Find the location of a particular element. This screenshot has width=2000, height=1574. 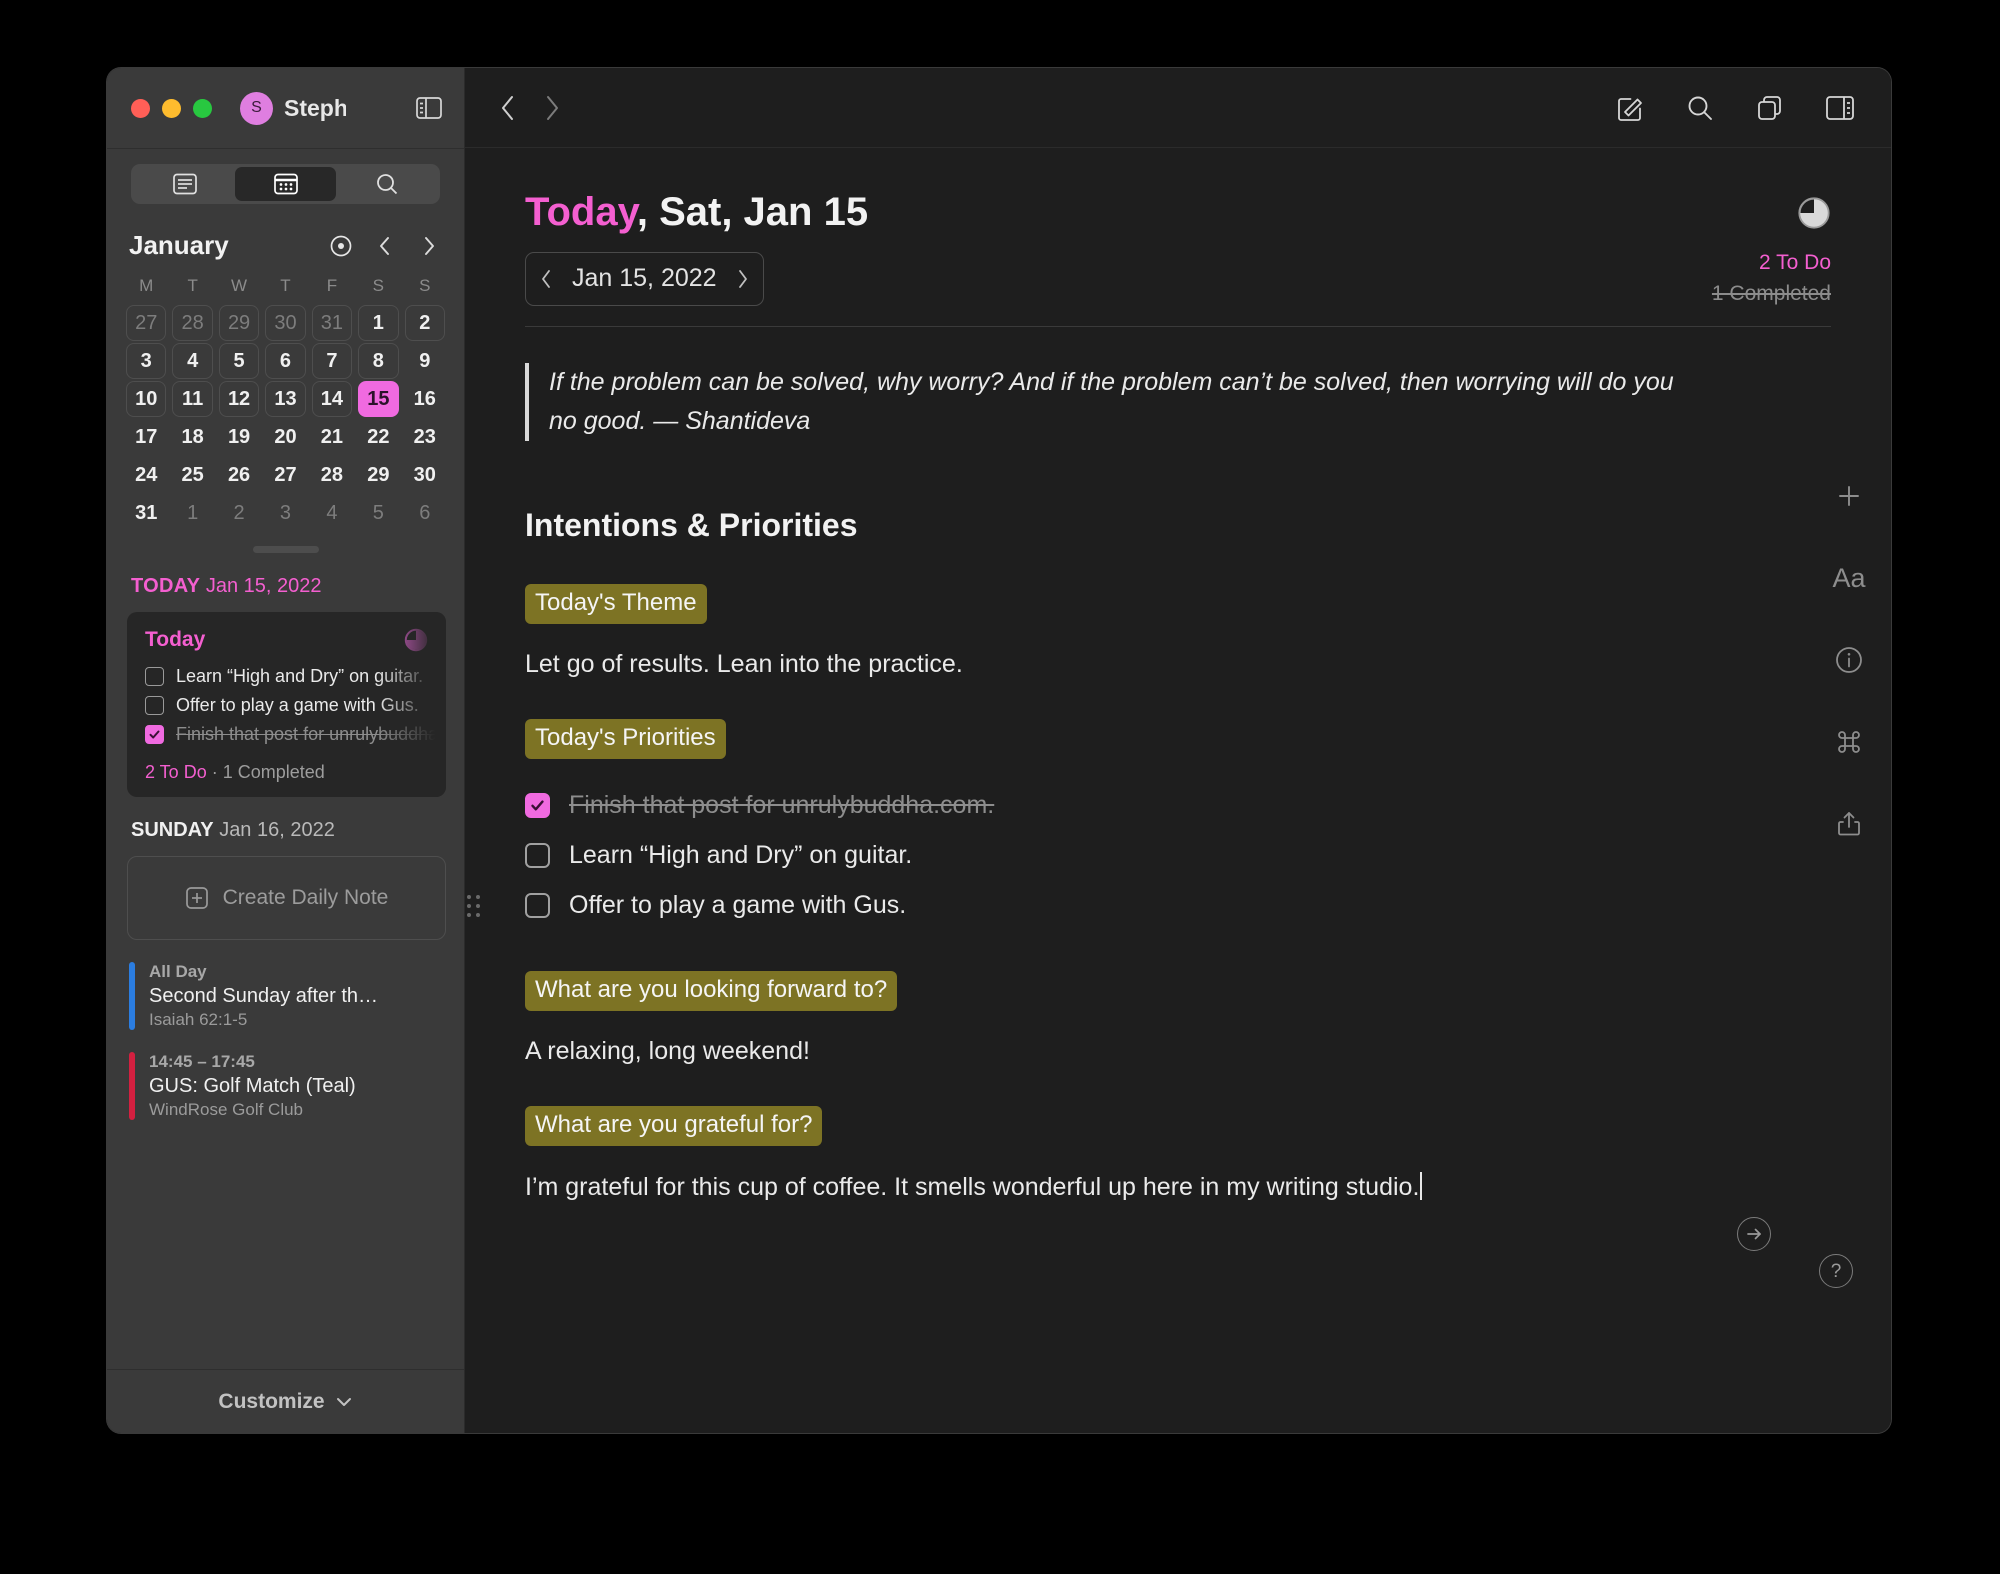

right-sidebar-icon is located at coordinates (1840, 108).